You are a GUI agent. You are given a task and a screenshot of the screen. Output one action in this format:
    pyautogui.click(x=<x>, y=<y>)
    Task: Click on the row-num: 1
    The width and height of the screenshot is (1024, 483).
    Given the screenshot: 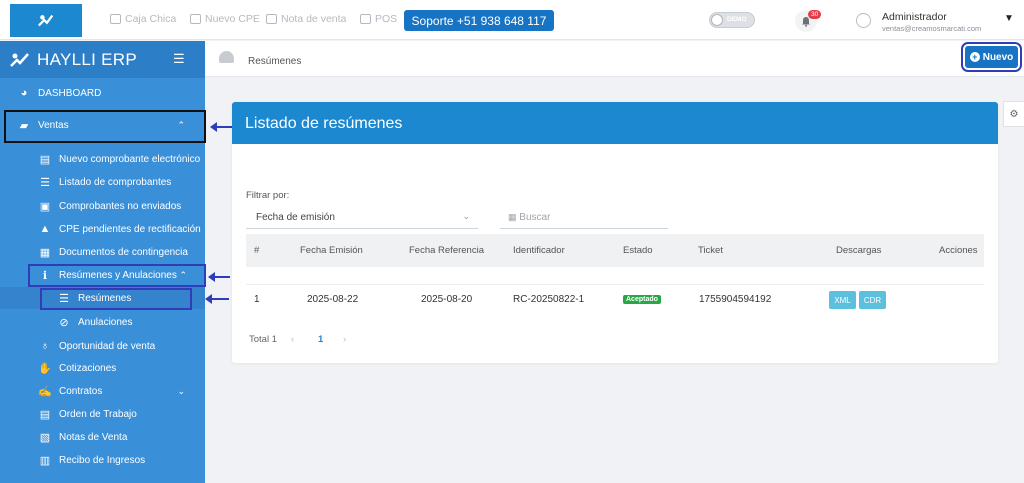 What is the action you would take?
    pyautogui.click(x=257, y=299)
    